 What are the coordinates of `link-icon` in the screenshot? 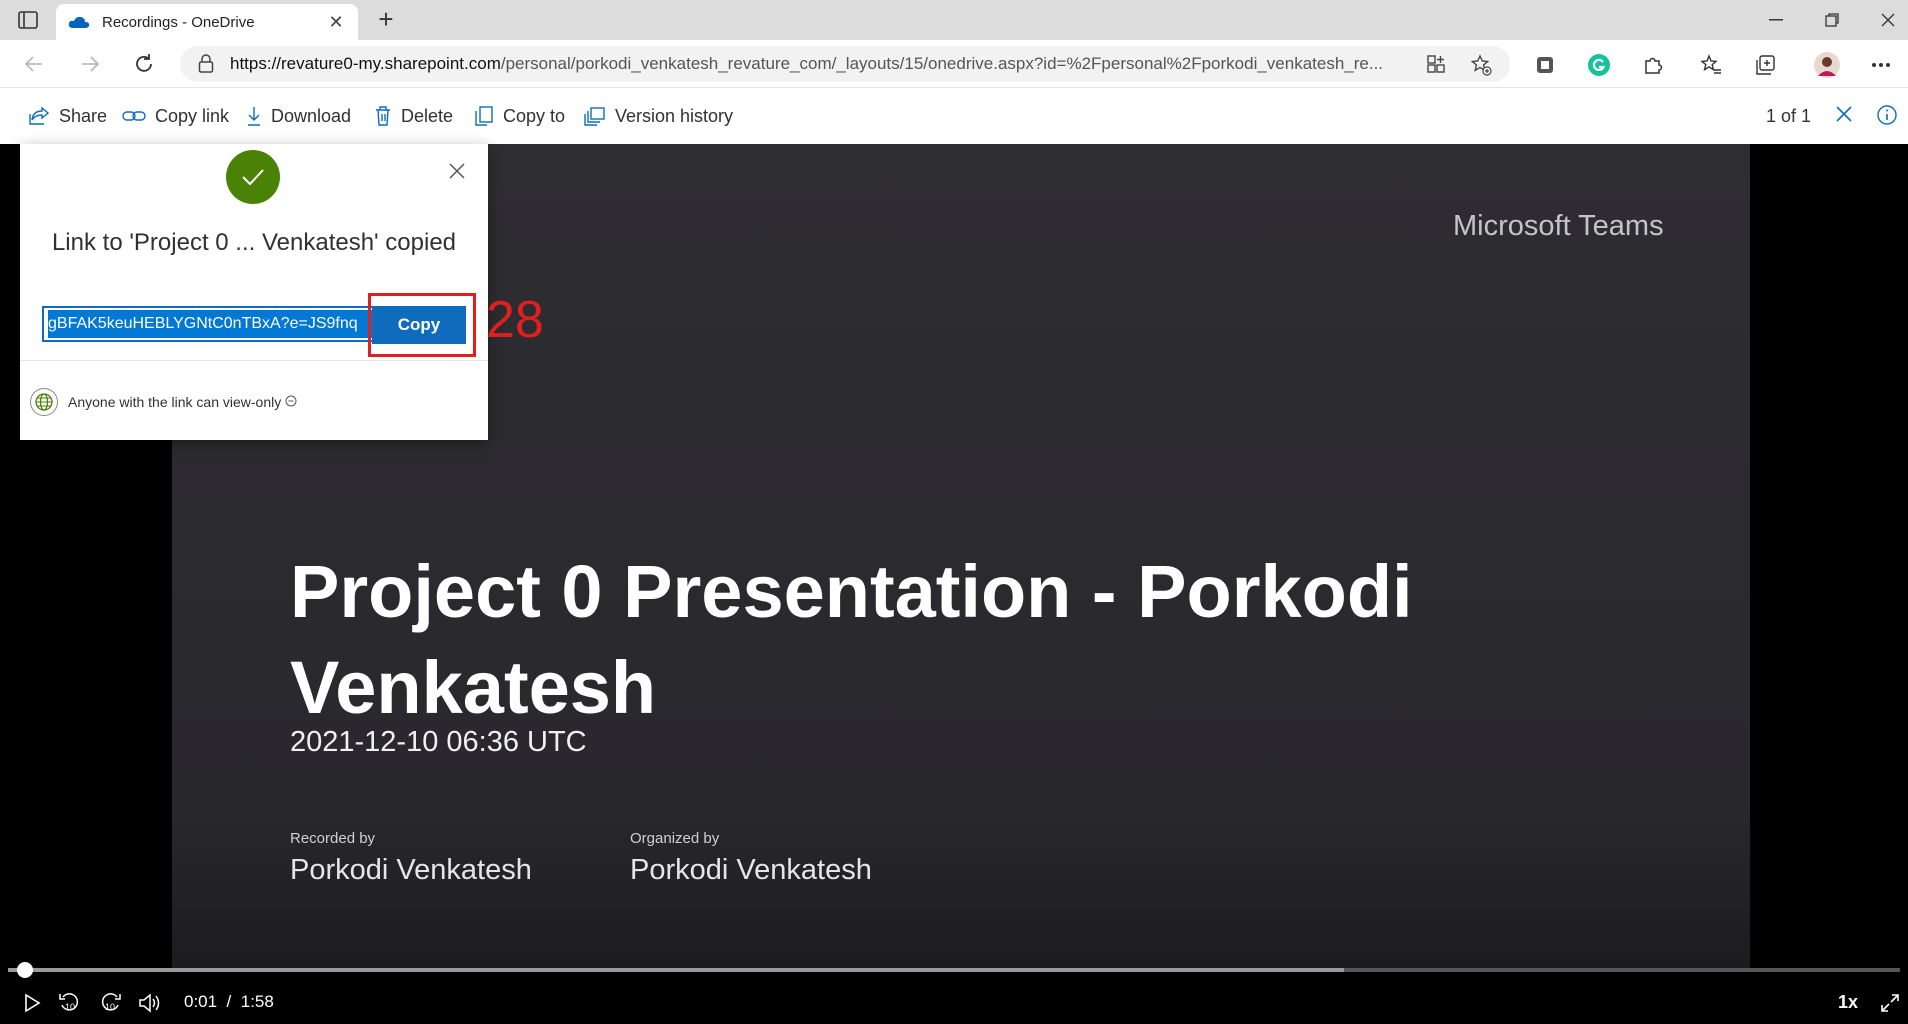 It's located at (134, 116).